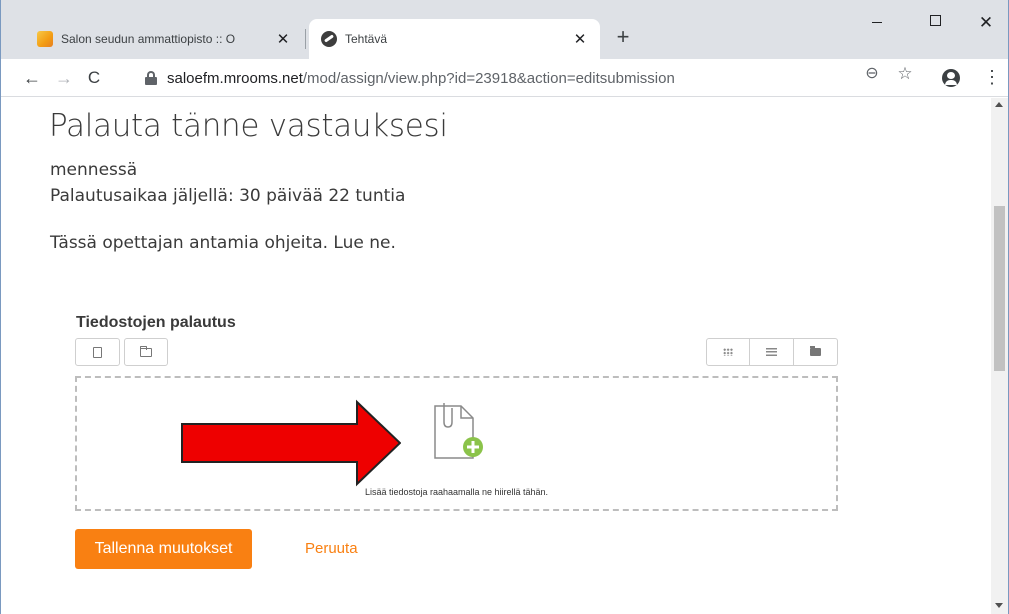 This screenshot has width=1009, height=614. What do you see at coordinates (64, 78) in the screenshot?
I see `forward-arrow-icon: →` at bounding box center [64, 78].